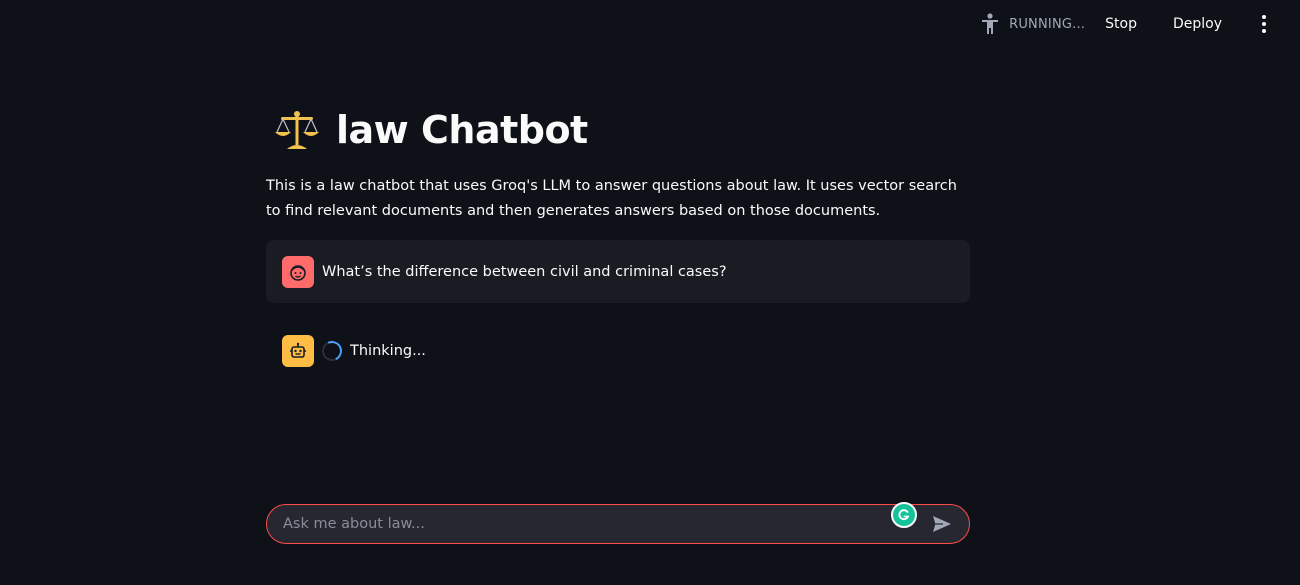  I want to click on page-header: law Chatbot, so click(621, 130).